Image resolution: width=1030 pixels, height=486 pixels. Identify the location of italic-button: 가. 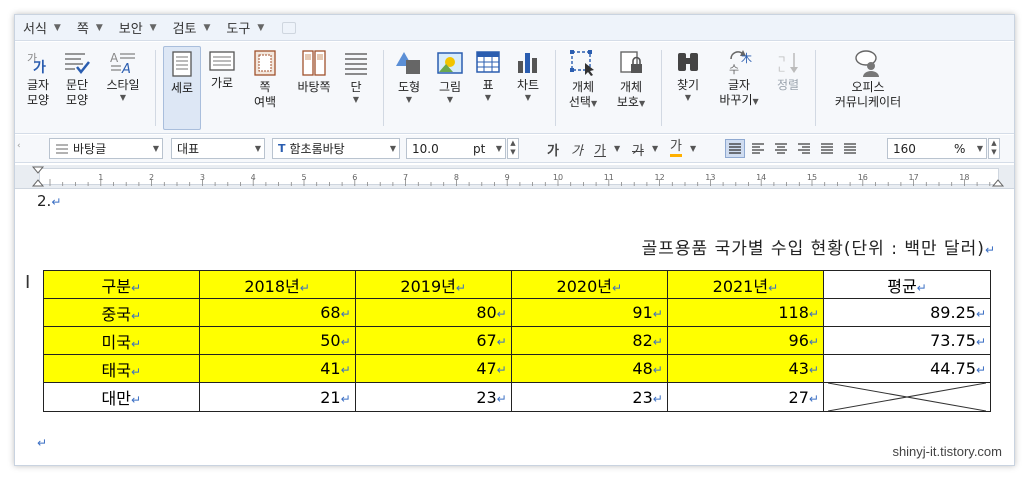
(577, 149).